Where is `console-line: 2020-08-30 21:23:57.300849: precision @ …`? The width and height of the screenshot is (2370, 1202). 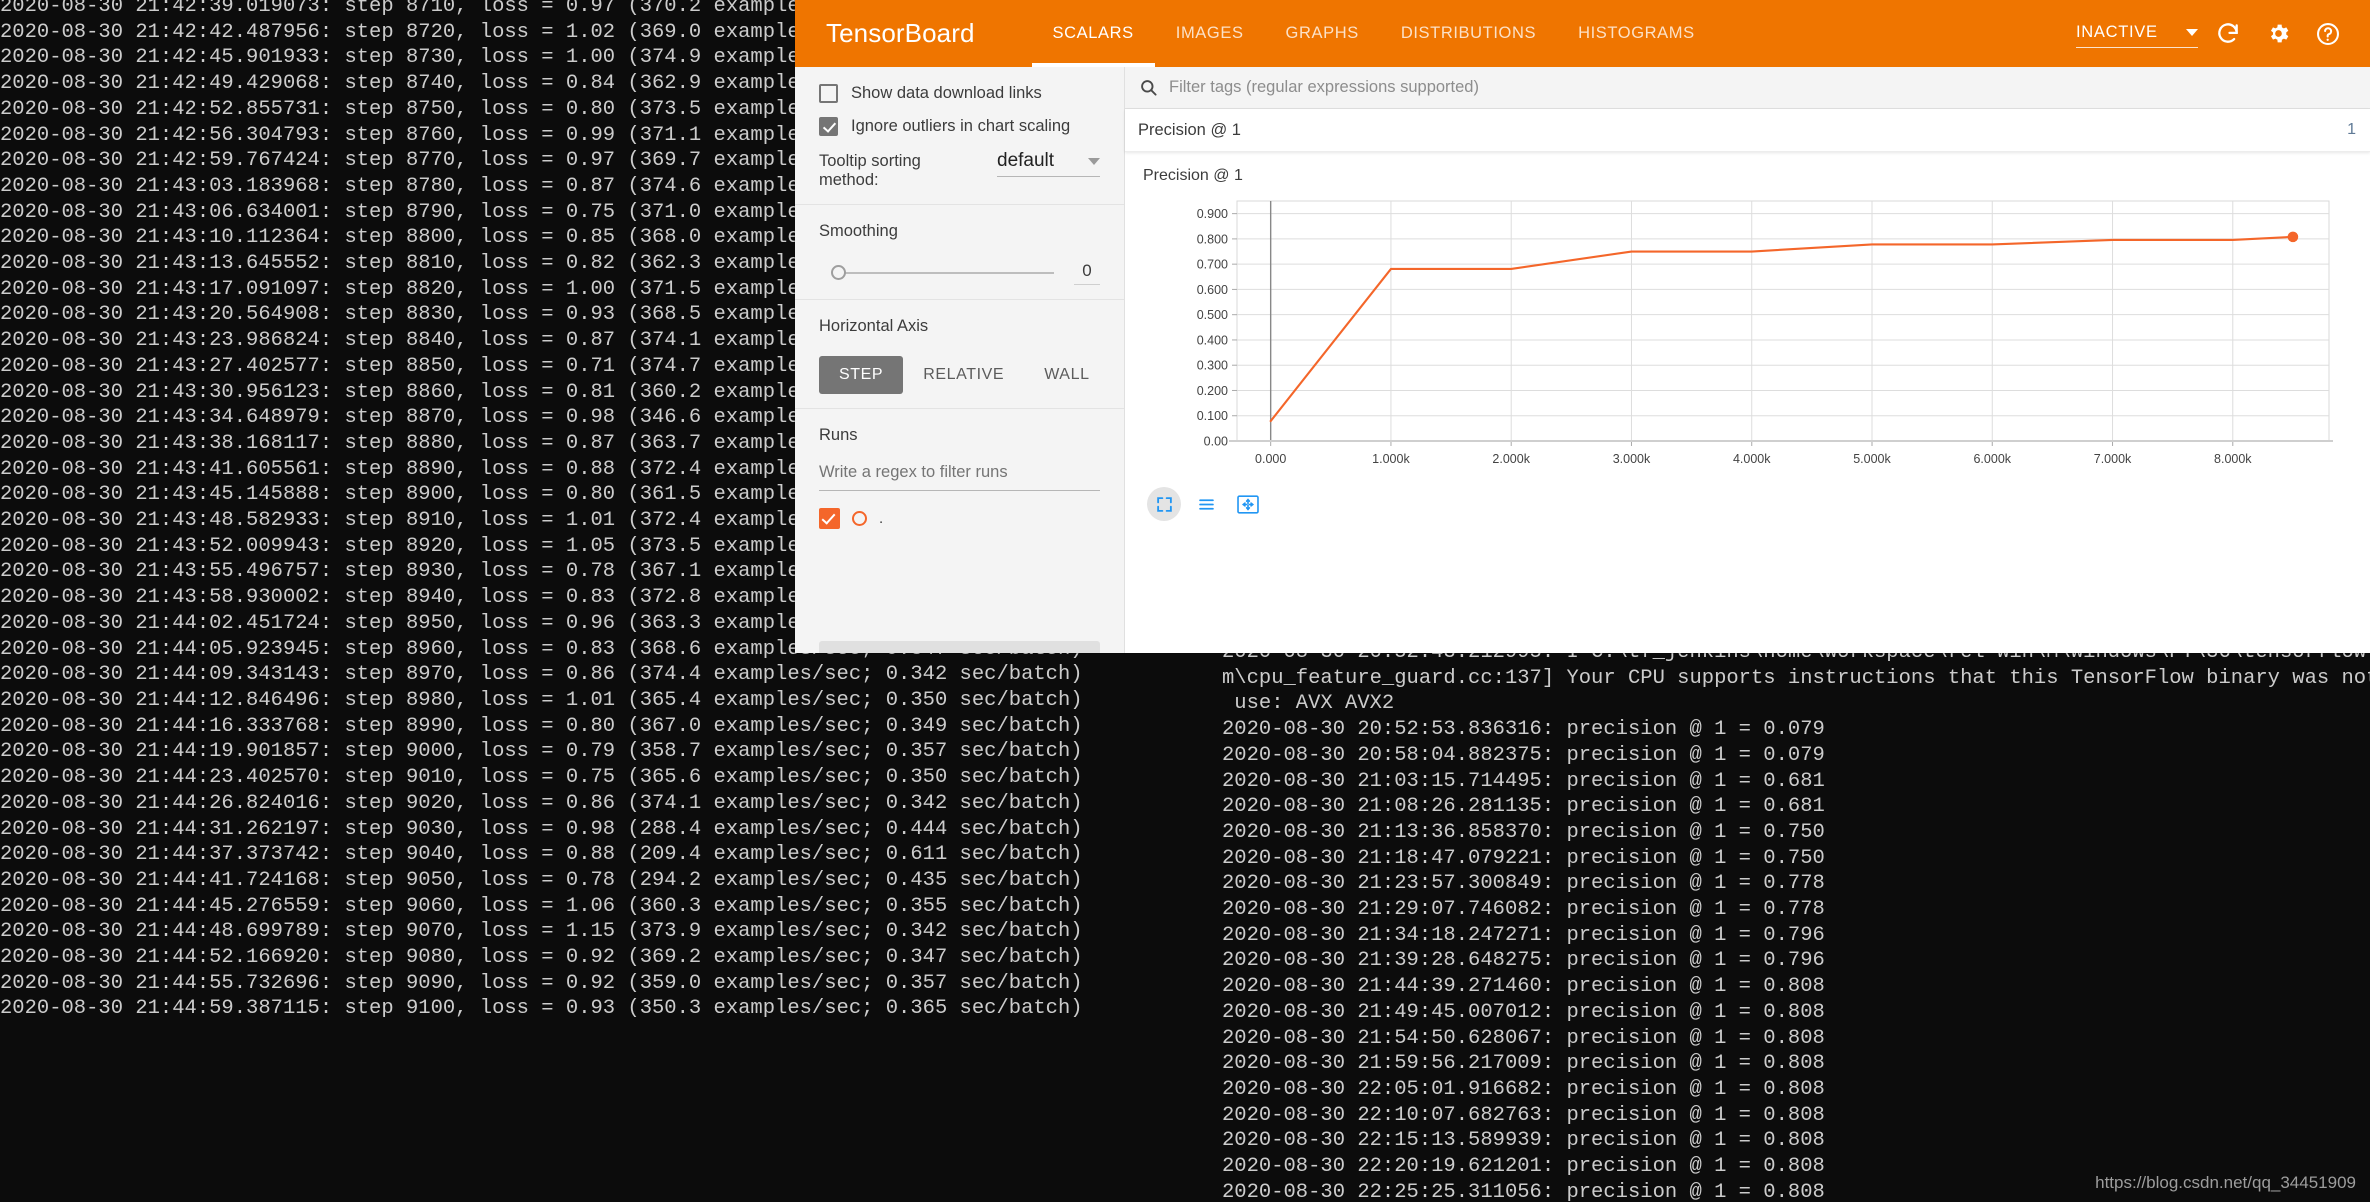
console-line: 2020-08-30 21:23:57.300849: precision @ … is located at coordinates (1523, 884).